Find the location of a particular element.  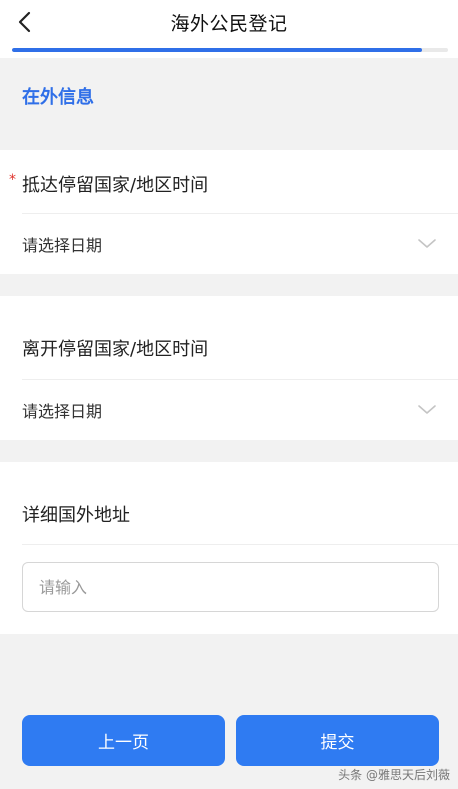

arrival-date-select: 请选择日期 is located at coordinates (229, 244).